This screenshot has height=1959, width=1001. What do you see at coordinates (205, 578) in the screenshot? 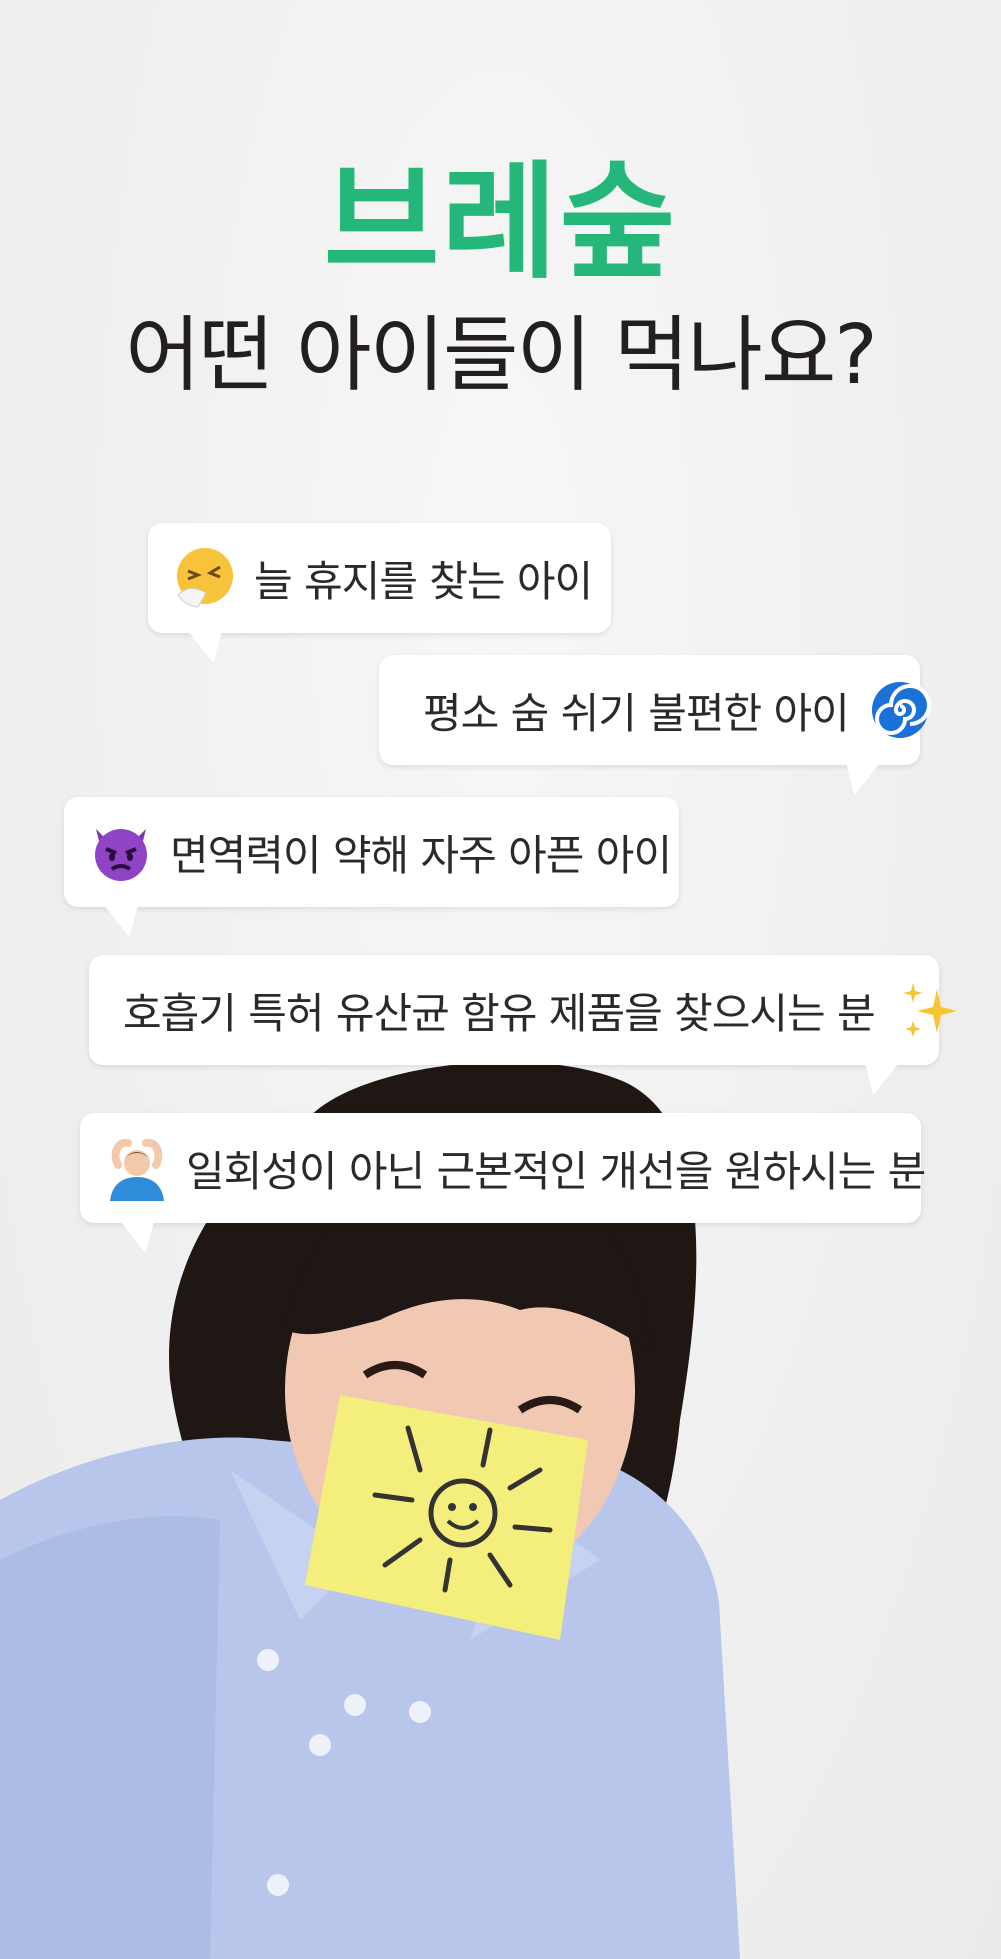
I see `sneezing-face-icon` at bounding box center [205, 578].